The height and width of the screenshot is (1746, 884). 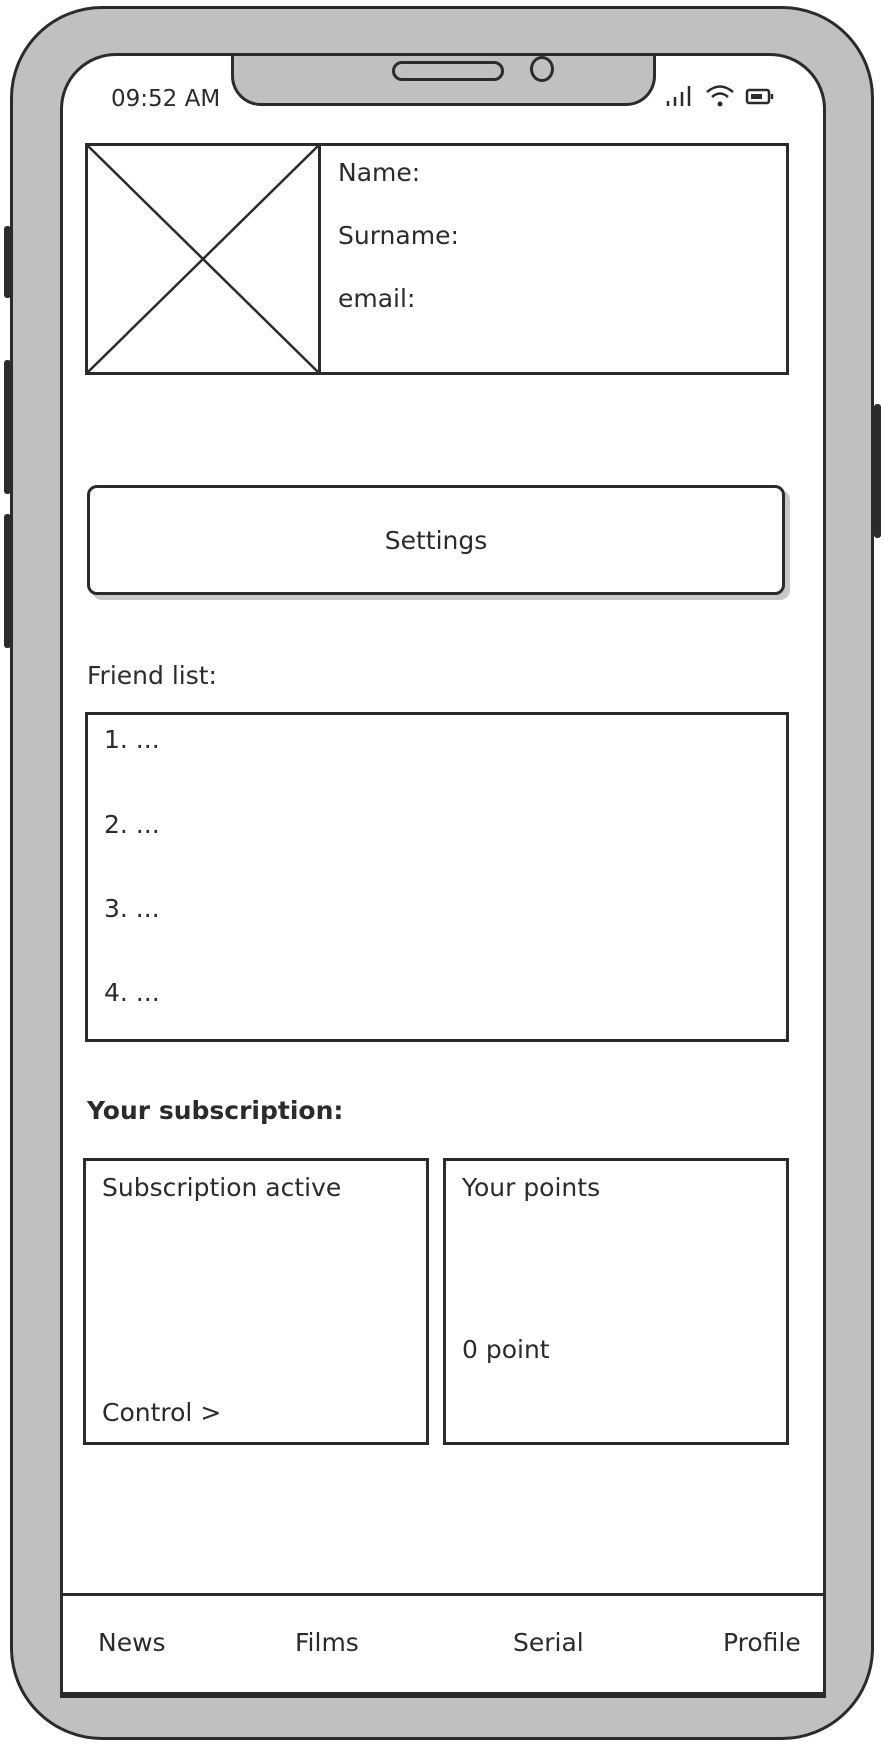 I want to click on settings-button: Settings, so click(x=436, y=540).